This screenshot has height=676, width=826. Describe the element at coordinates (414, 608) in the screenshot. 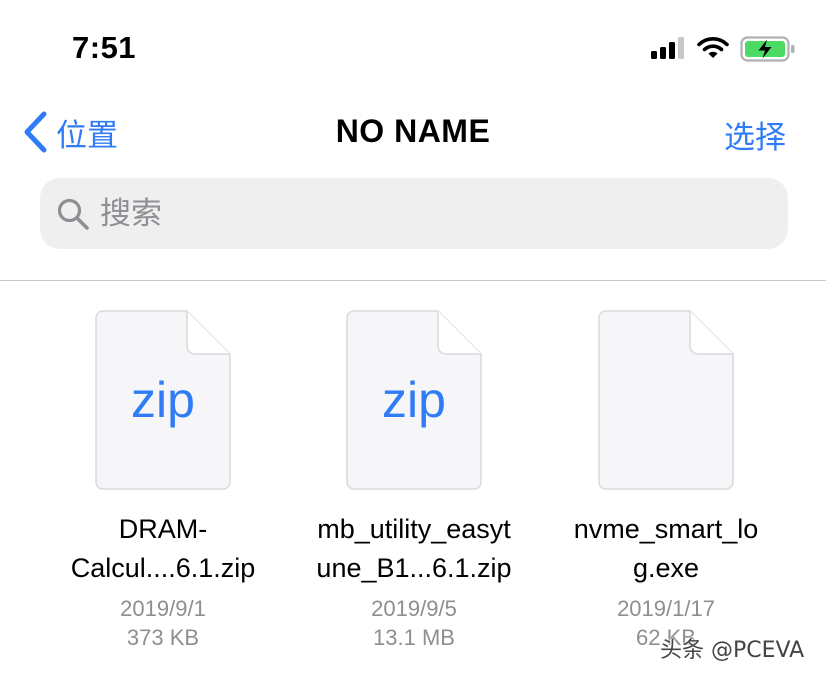

I see `file-date: 2019/9/5` at that location.